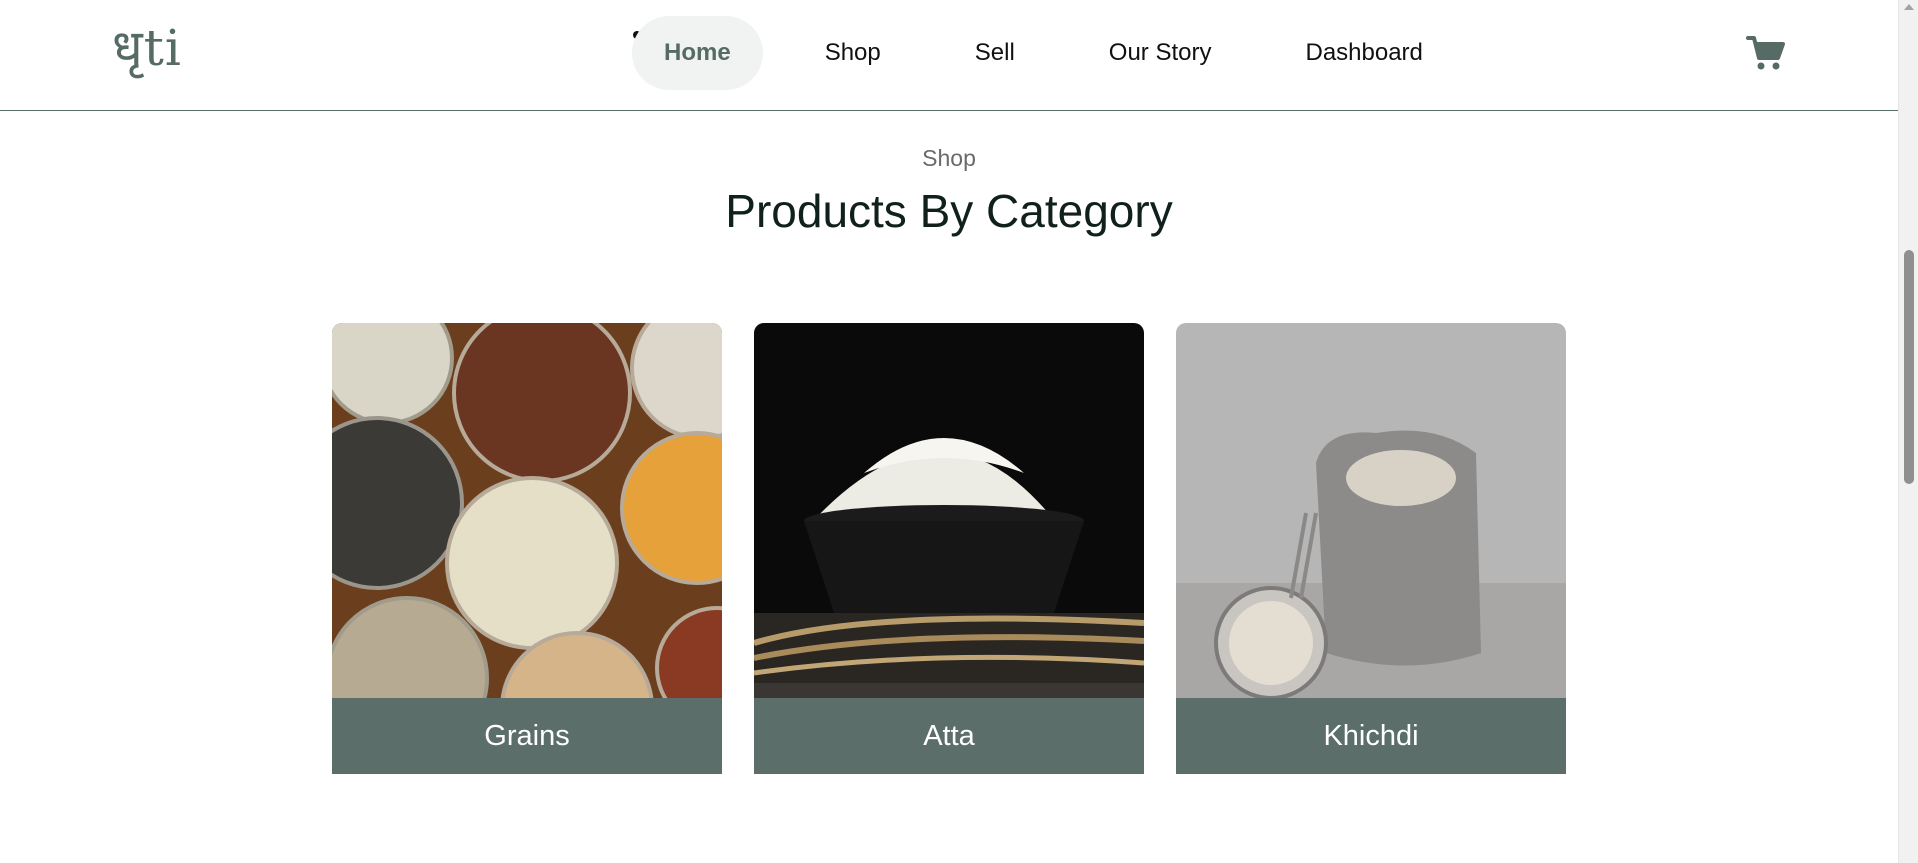 The image size is (1918, 863). Describe the element at coordinates (147, 46) in the screenshot. I see `brand-logo: धृti` at that location.